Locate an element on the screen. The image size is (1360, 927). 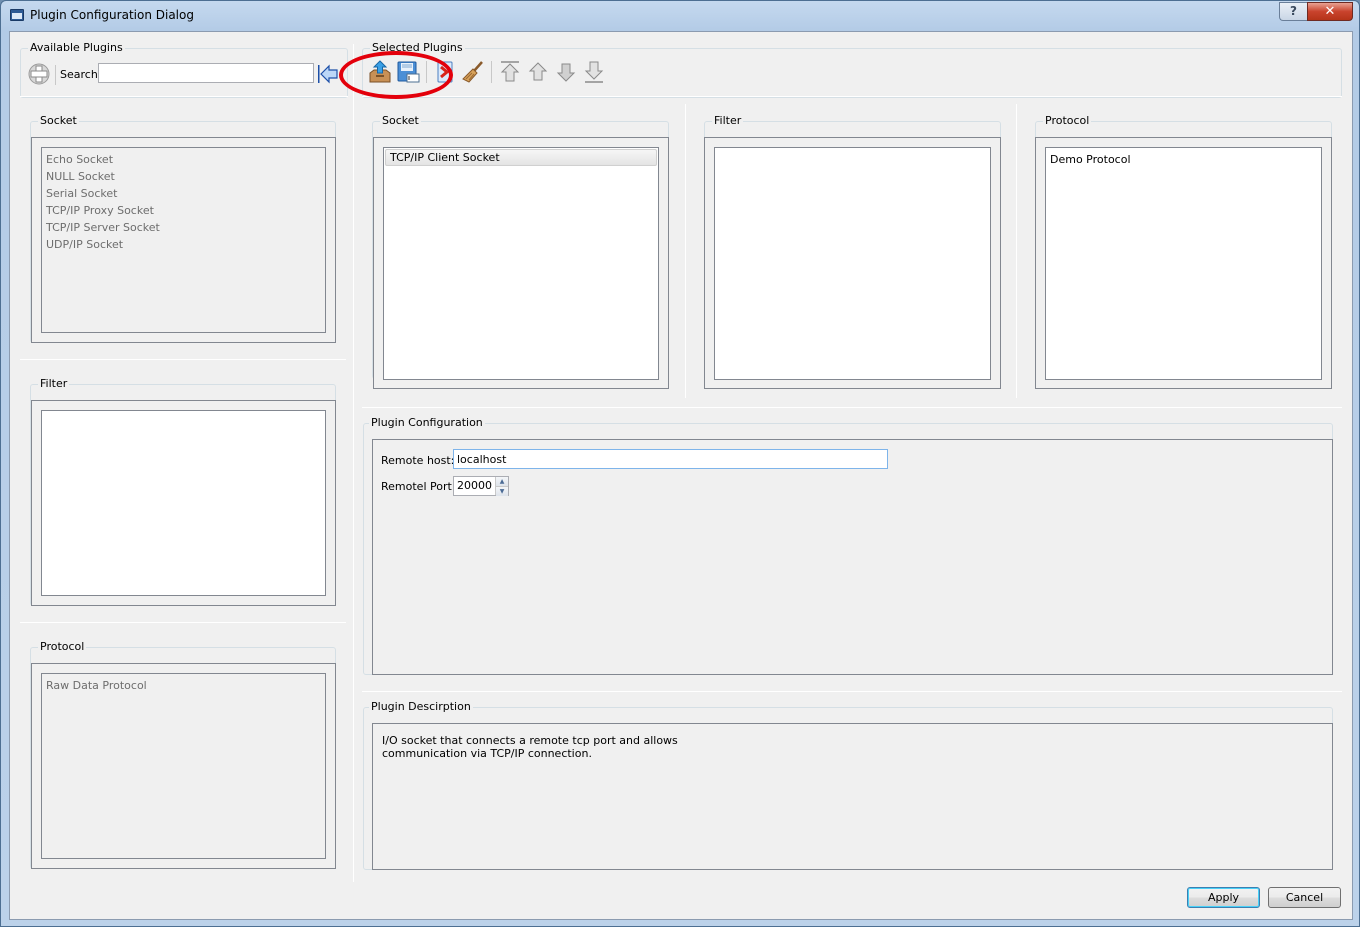
search-label: Search: is located at coordinates (81, 74).